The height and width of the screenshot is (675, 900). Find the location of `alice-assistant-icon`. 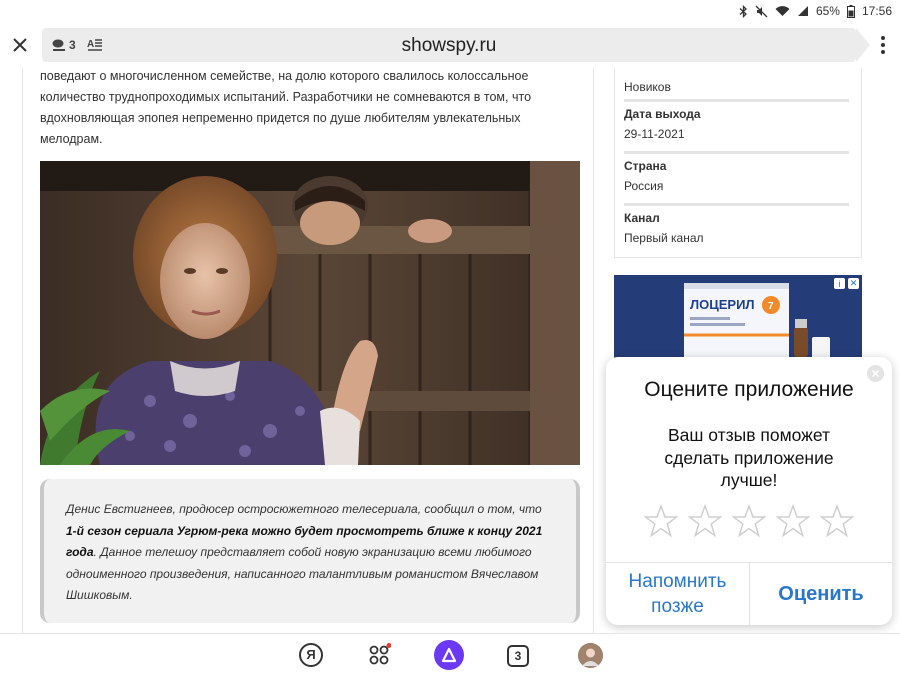

alice-assistant-icon is located at coordinates (449, 655).